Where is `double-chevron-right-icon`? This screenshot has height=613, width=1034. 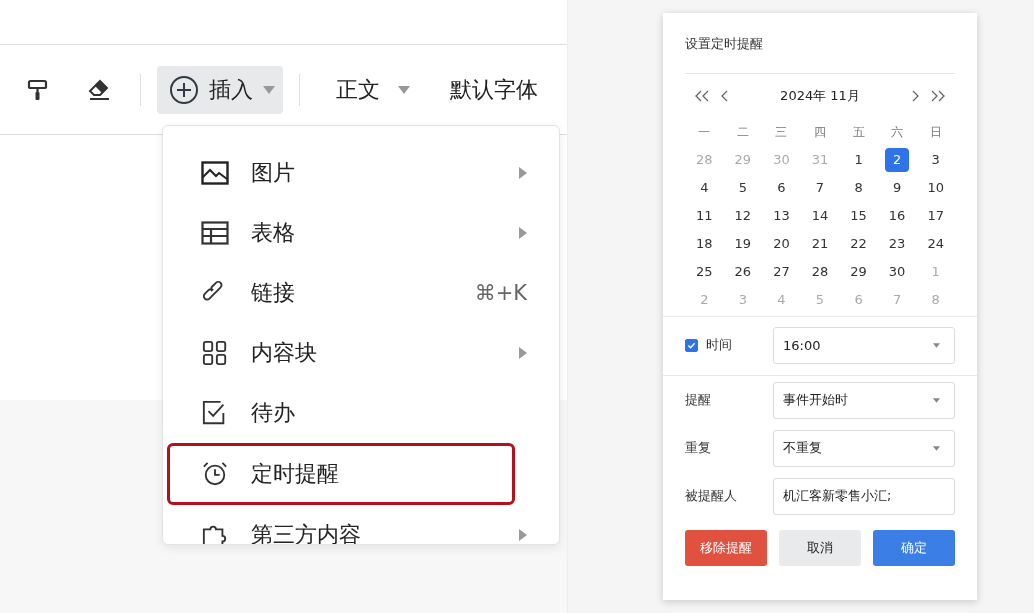 double-chevron-right-icon is located at coordinates (938, 96).